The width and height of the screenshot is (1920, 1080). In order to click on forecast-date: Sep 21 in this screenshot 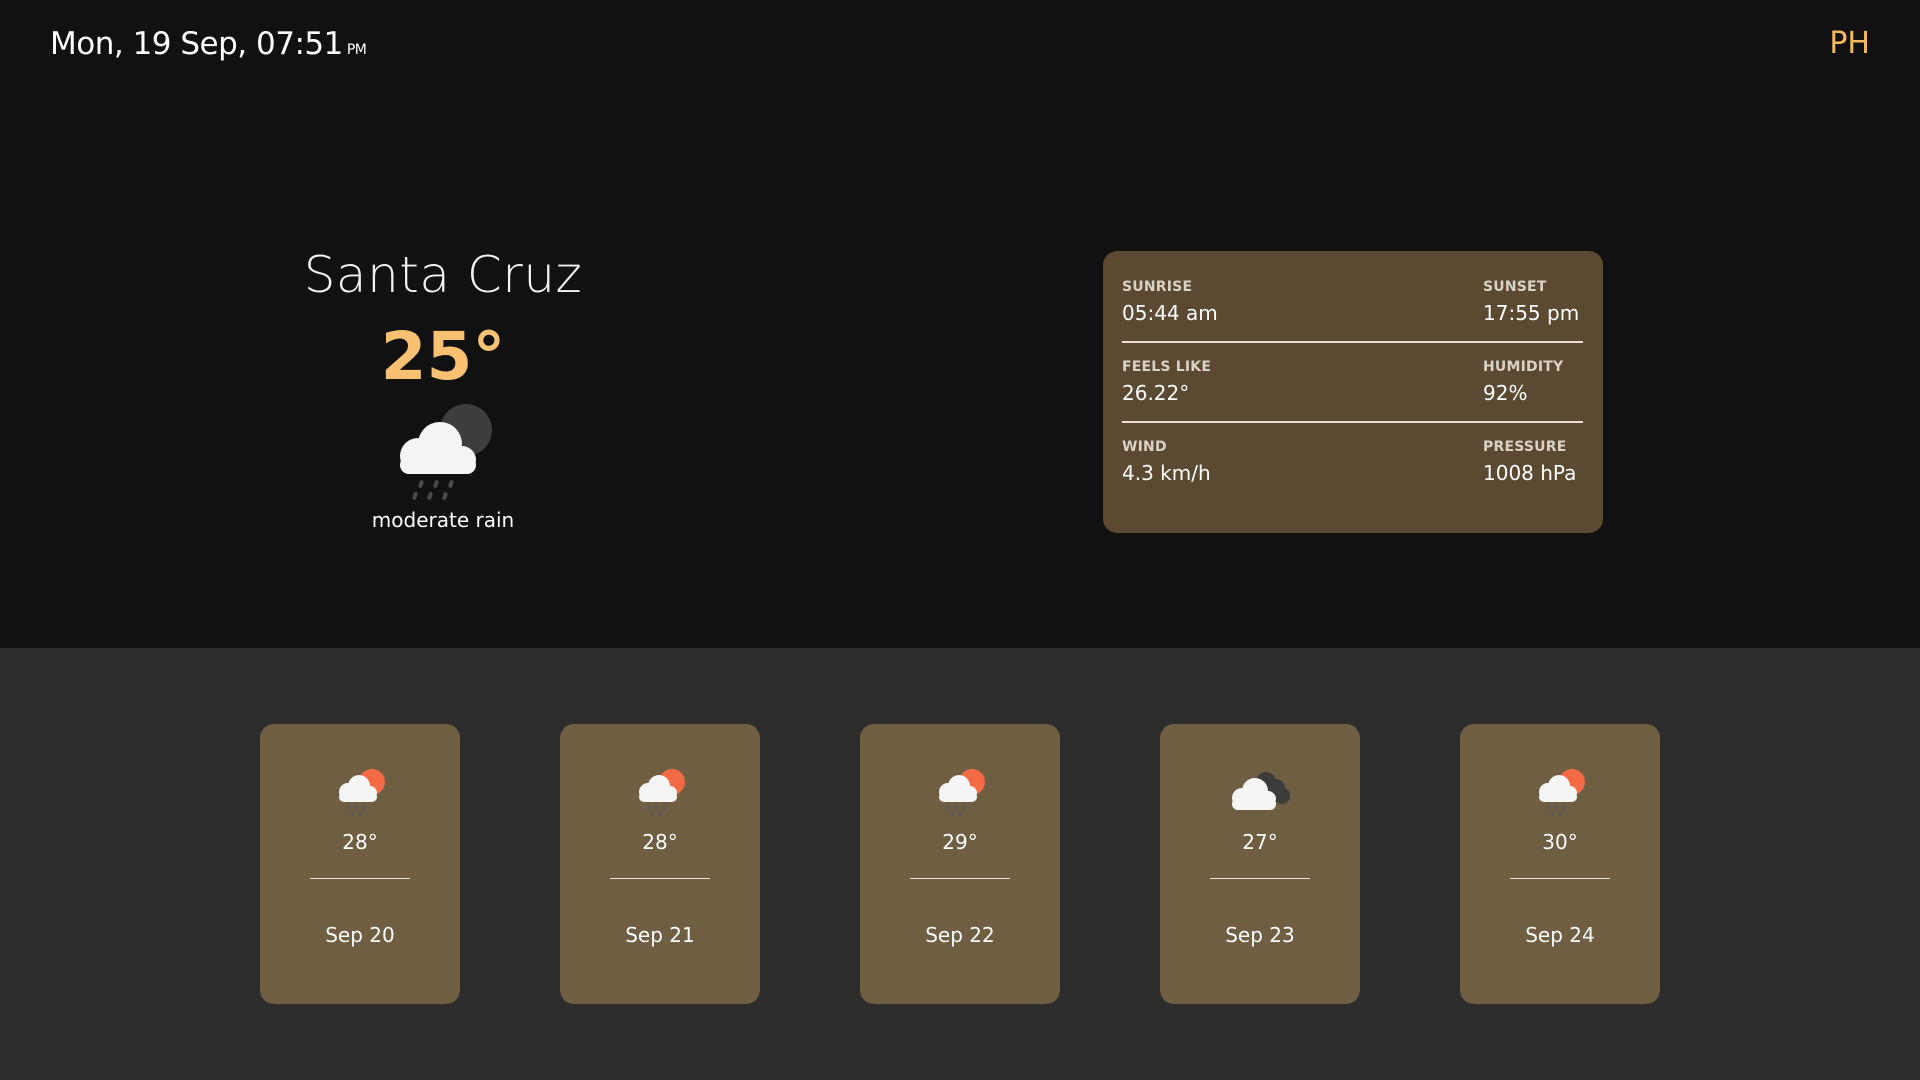, I will do `click(660, 935)`.